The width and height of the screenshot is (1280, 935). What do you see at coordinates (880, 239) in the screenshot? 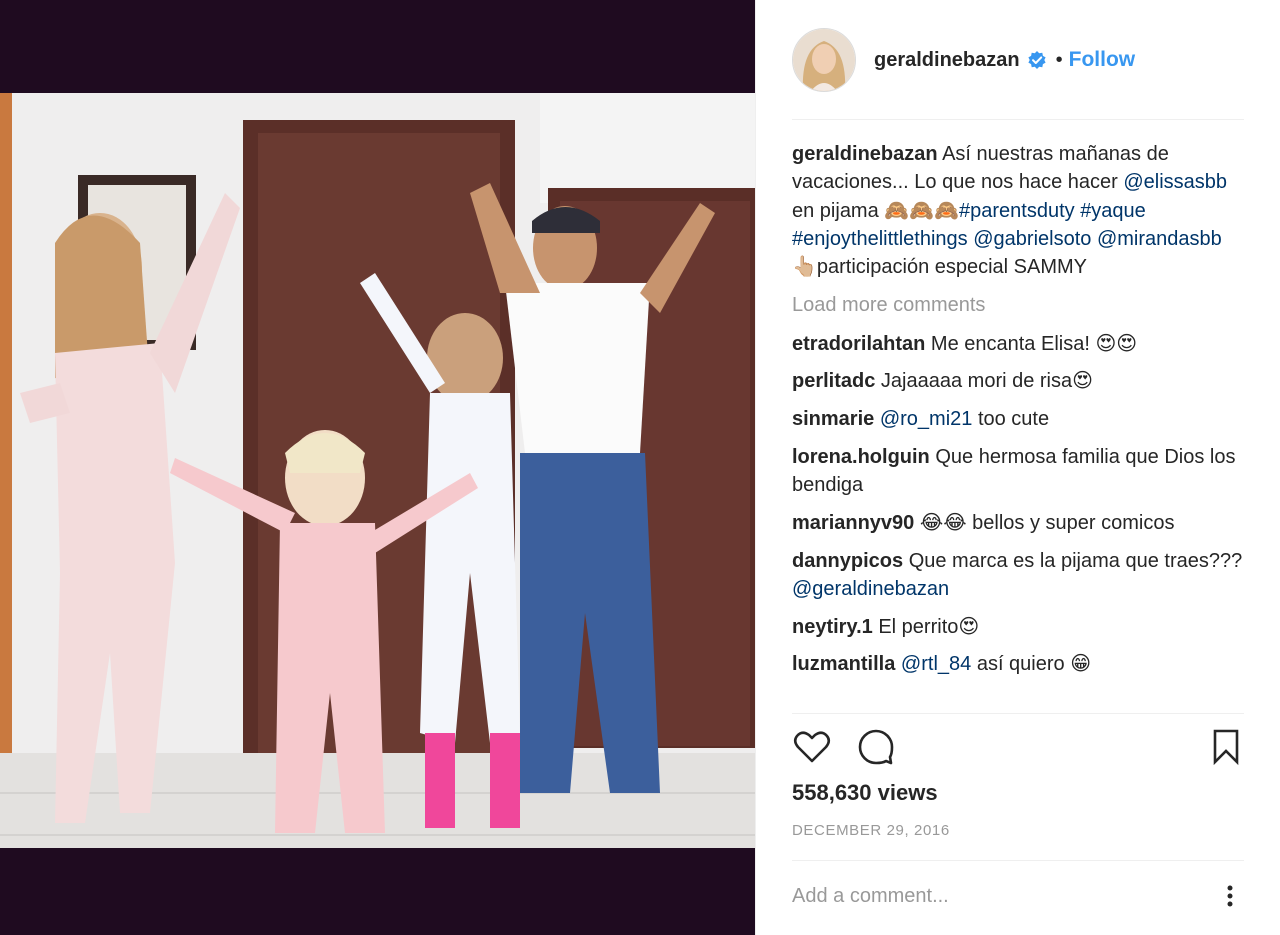
I see `caption-hashtag: #enjoythelittlethings` at bounding box center [880, 239].